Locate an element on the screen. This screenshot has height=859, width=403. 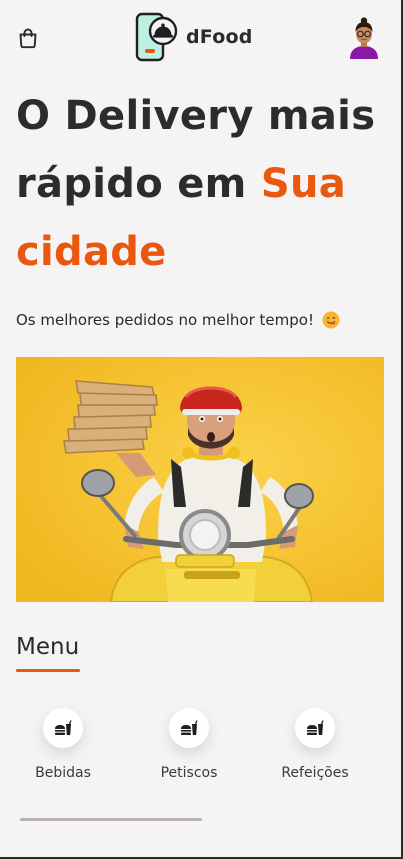
category-refeicoes: Refeições is located at coordinates (315, 744).